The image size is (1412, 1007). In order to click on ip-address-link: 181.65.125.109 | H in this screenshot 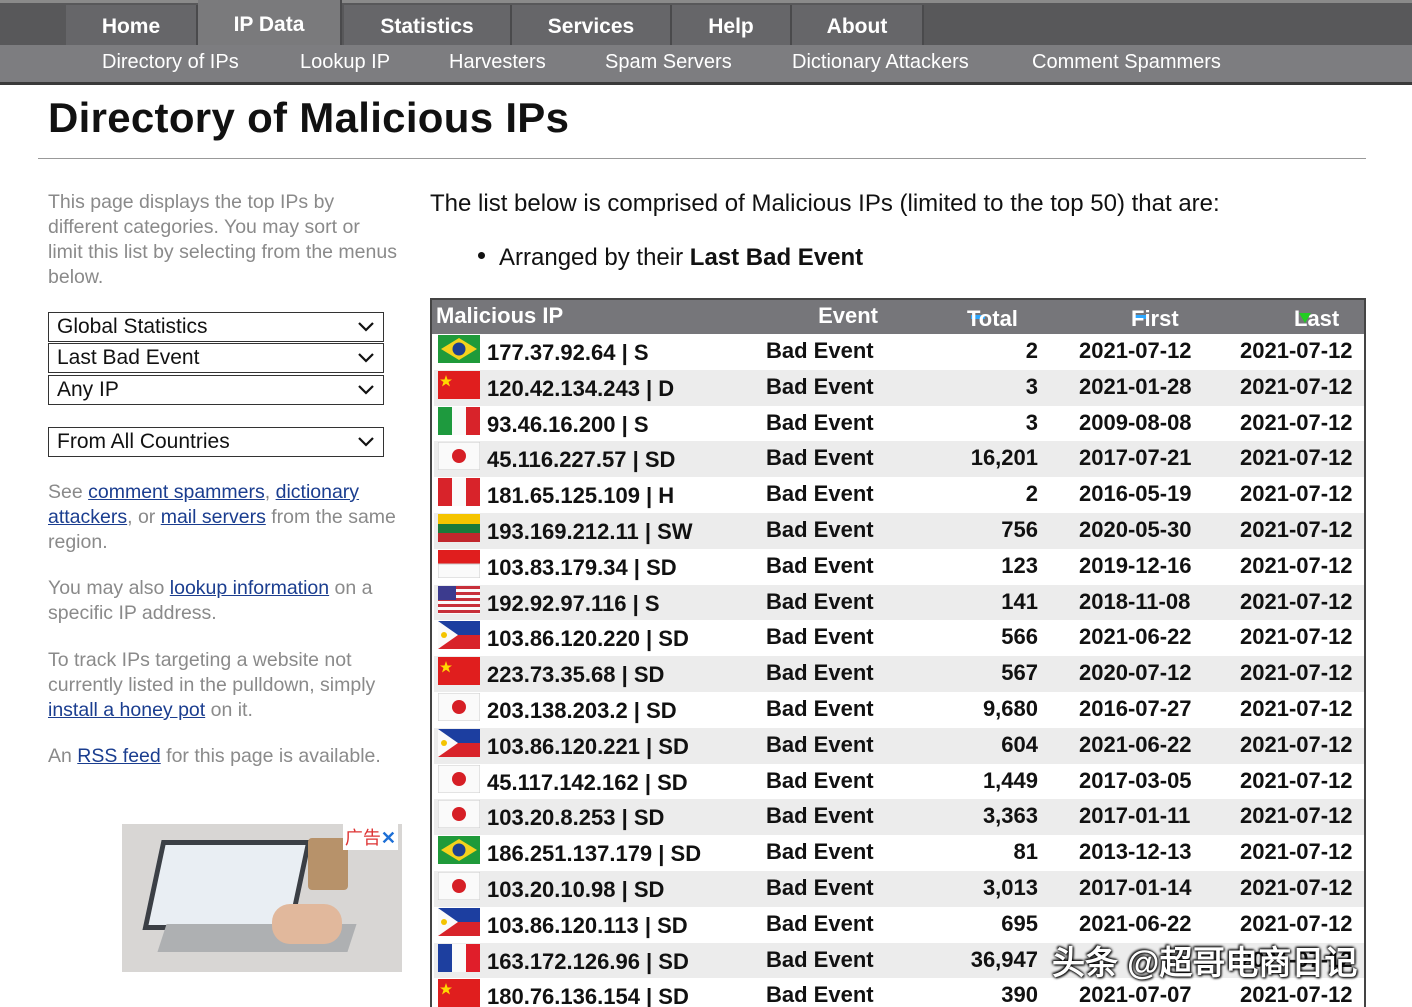, I will do `click(580, 496)`.